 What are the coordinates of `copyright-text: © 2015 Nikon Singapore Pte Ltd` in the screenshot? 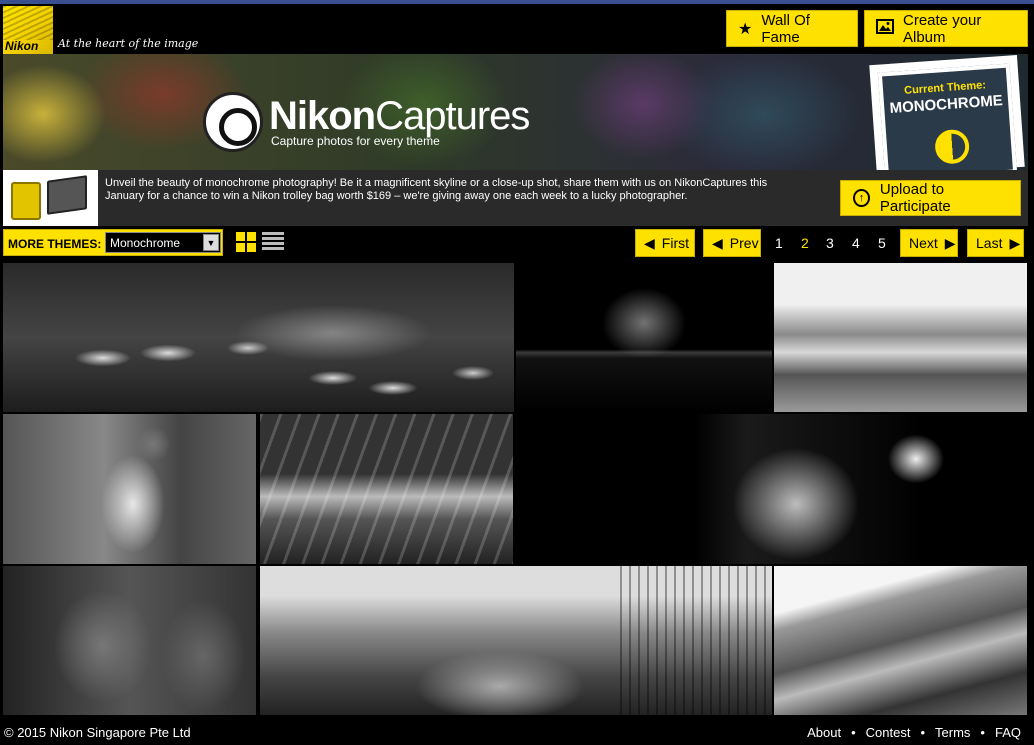 It's located at (97, 732).